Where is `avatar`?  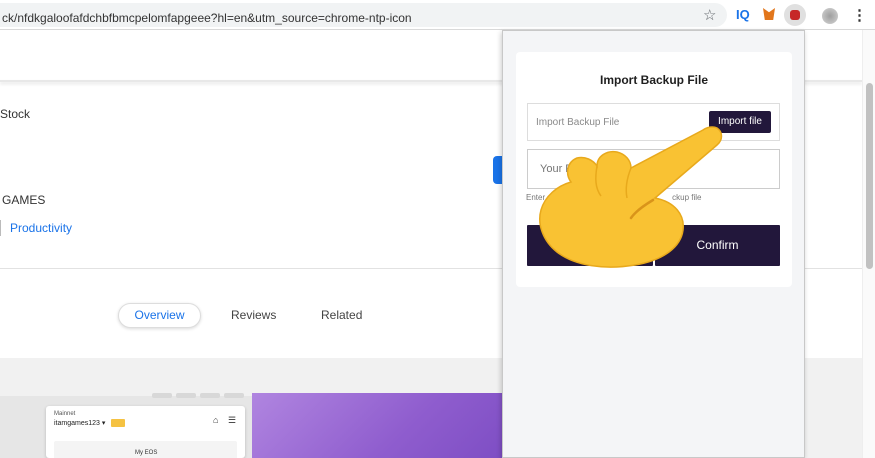
avatar is located at coordinates (830, 16).